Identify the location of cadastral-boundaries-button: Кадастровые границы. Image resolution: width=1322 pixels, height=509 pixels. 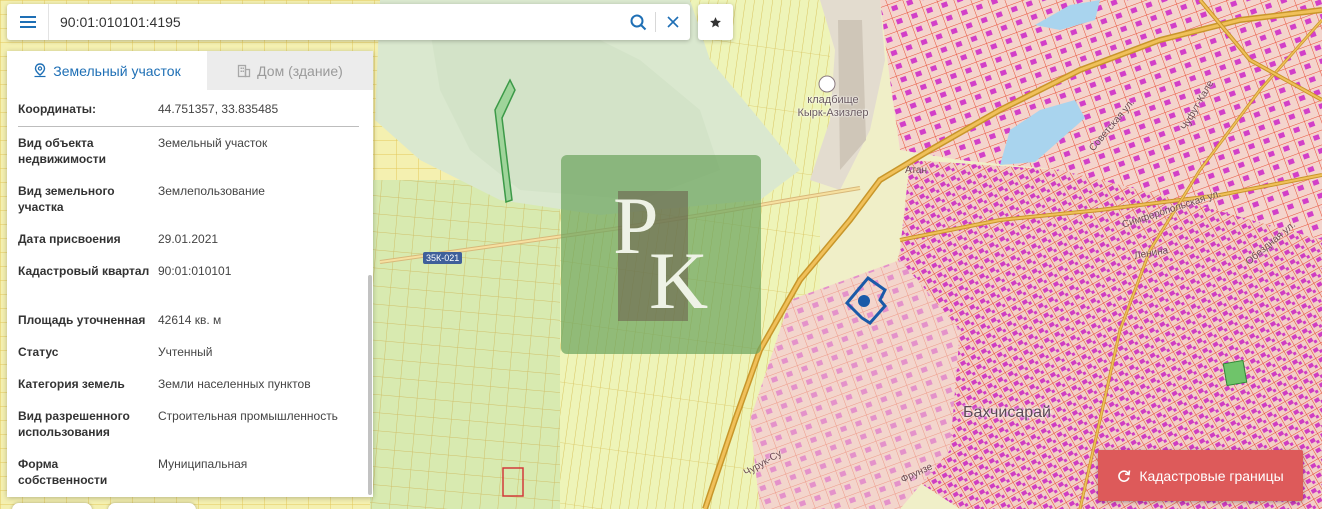
(1200, 475).